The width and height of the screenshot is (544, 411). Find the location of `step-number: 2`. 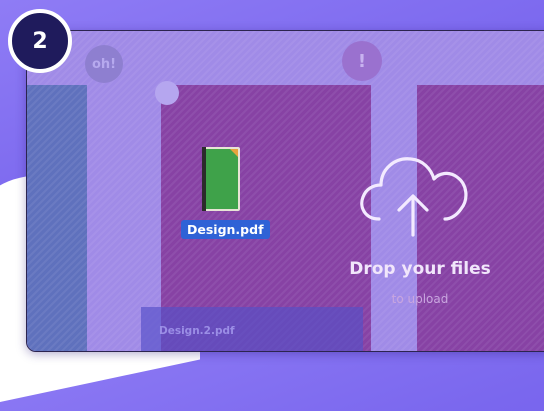

step-number: 2 is located at coordinates (40, 41).